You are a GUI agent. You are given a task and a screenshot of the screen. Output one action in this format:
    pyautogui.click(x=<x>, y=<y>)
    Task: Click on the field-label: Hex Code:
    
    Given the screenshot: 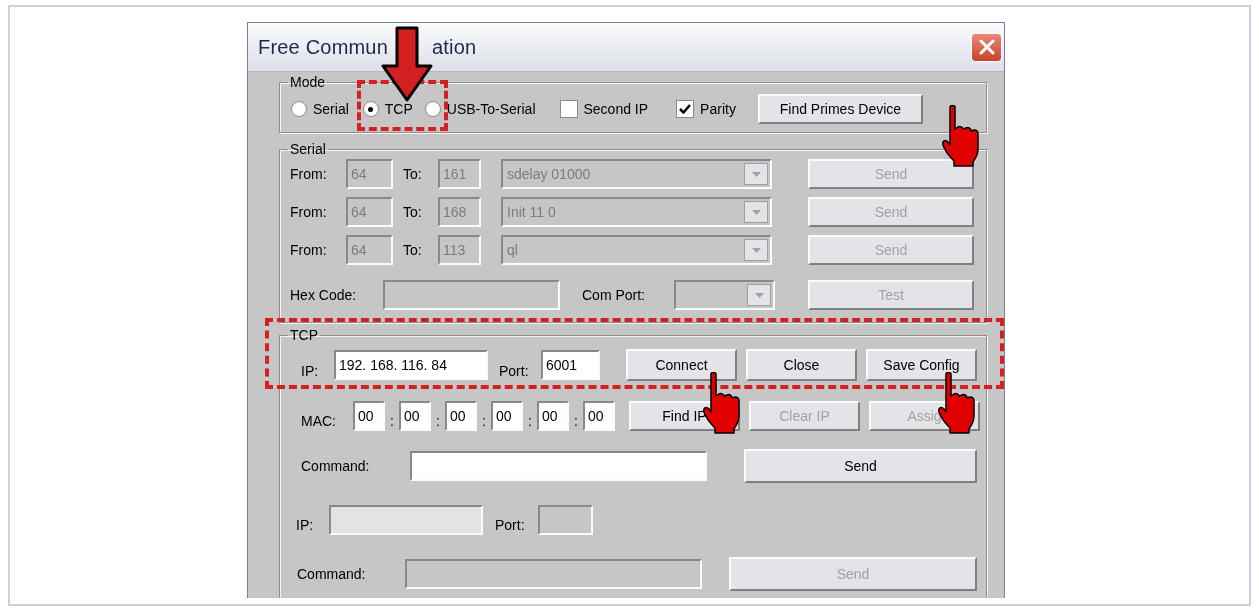 What is the action you would take?
    pyautogui.click(x=324, y=295)
    